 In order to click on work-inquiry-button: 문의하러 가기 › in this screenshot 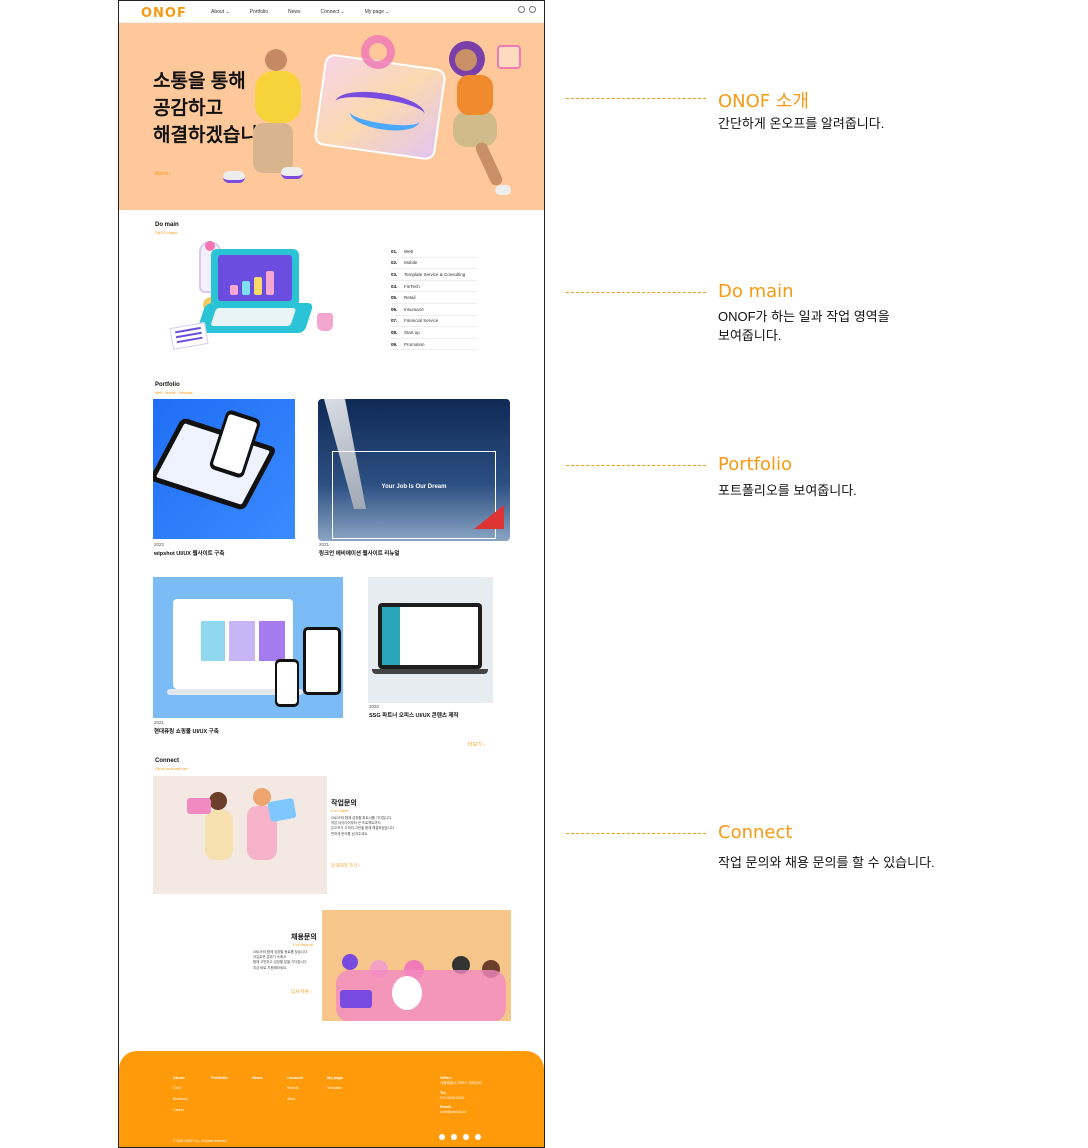, I will do `click(345, 866)`.